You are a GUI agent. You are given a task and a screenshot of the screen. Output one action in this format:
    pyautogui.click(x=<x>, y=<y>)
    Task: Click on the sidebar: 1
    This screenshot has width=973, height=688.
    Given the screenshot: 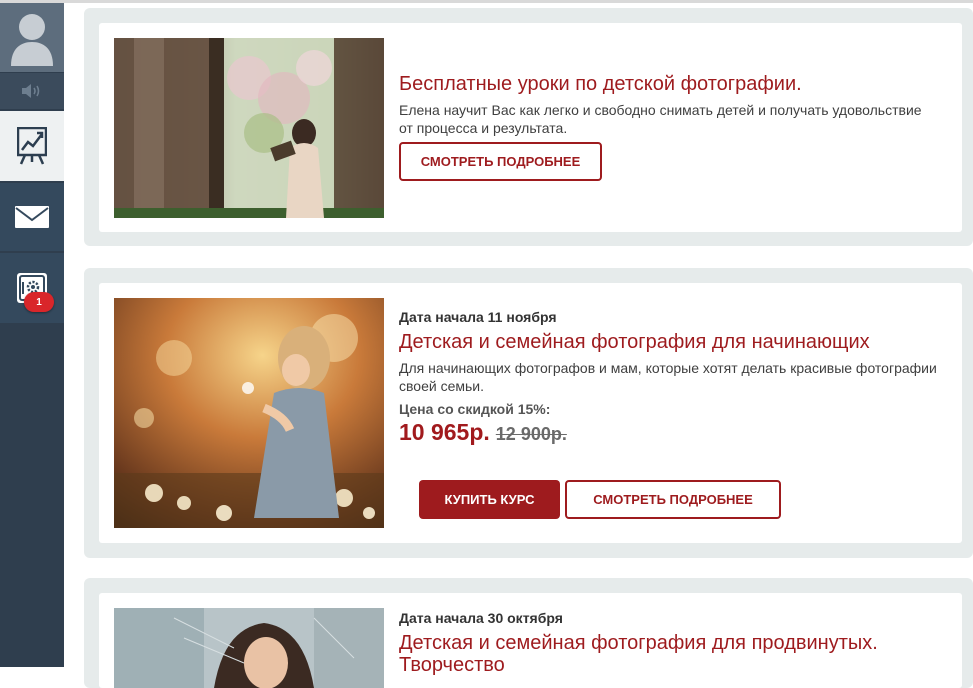 What is the action you would take?
    pyautogui.click(x=32, y=333)
    